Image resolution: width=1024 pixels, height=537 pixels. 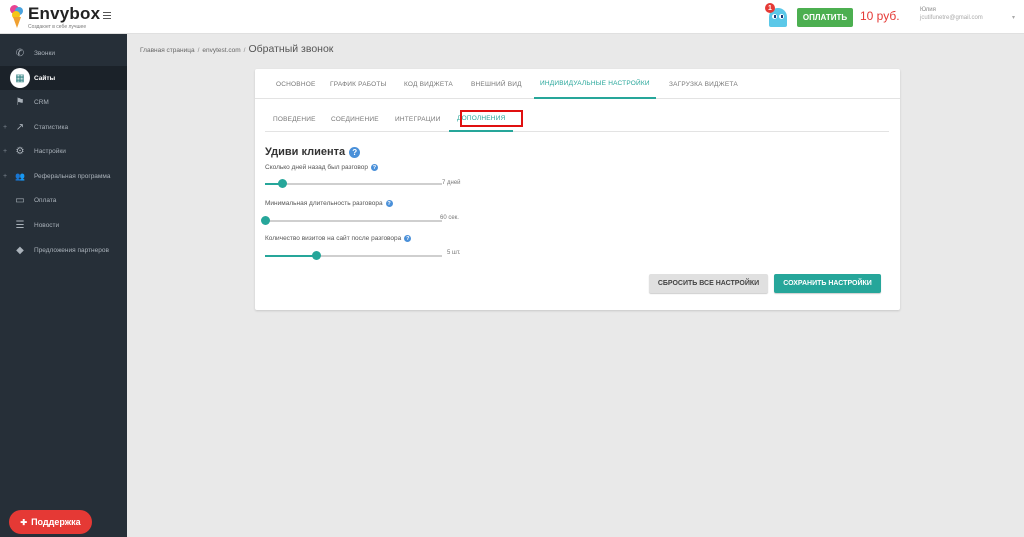 I want to click on crm-icon: ⚑, so click(x=20, y=102).